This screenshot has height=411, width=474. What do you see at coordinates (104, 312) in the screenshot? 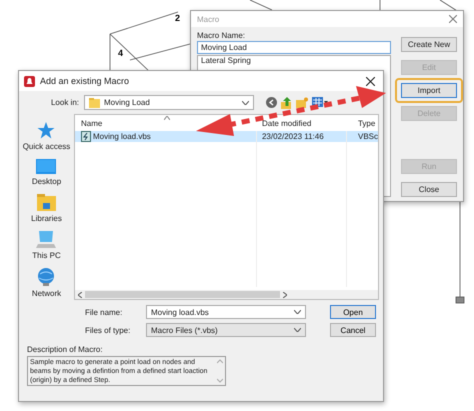
I see `field-label: File name:` at bounding box center [104, 312].